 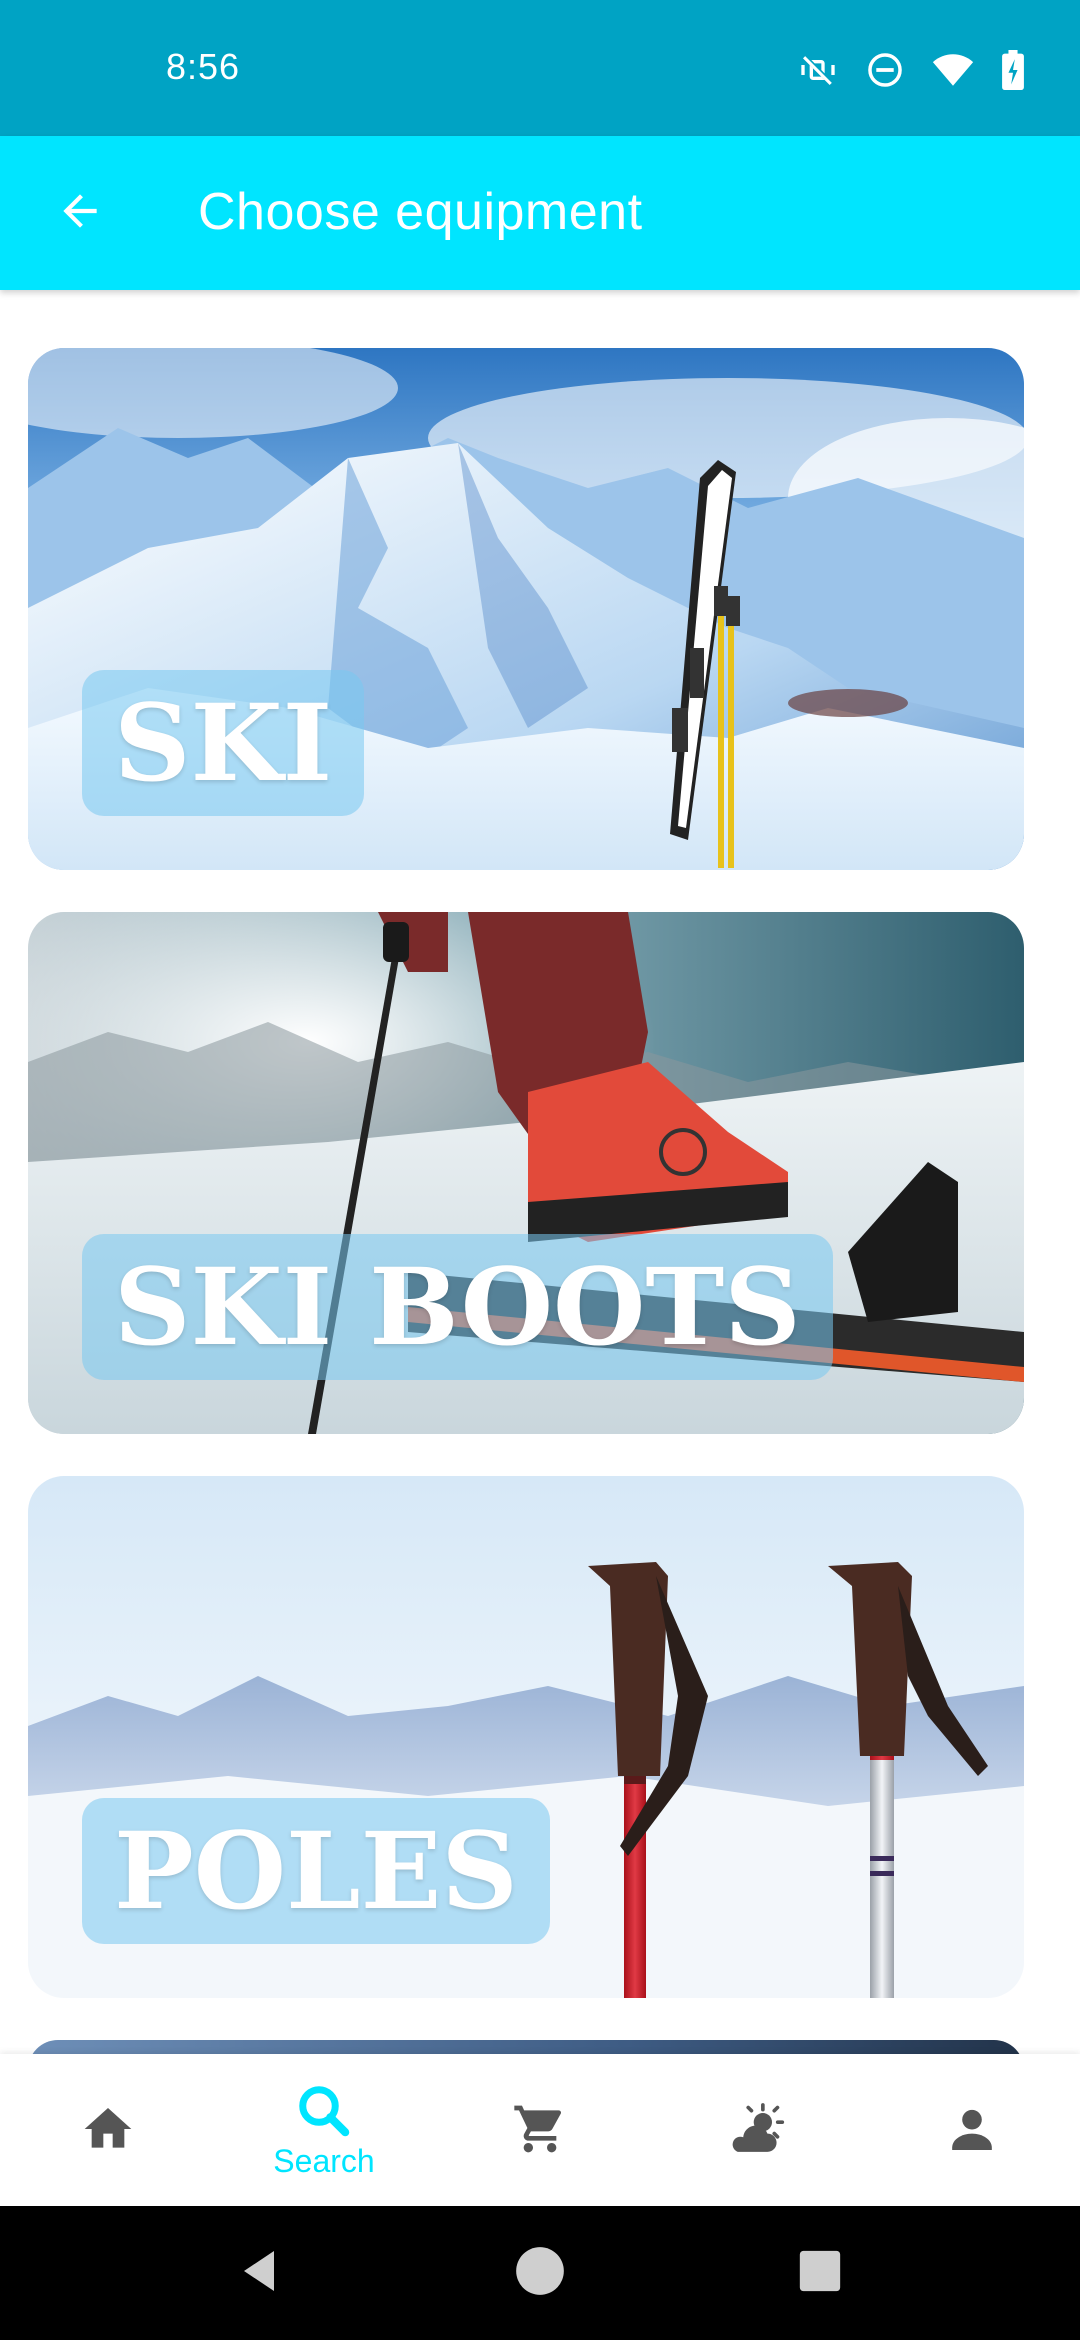 I want to click on cart-icon, so click(x=540, y=2129).